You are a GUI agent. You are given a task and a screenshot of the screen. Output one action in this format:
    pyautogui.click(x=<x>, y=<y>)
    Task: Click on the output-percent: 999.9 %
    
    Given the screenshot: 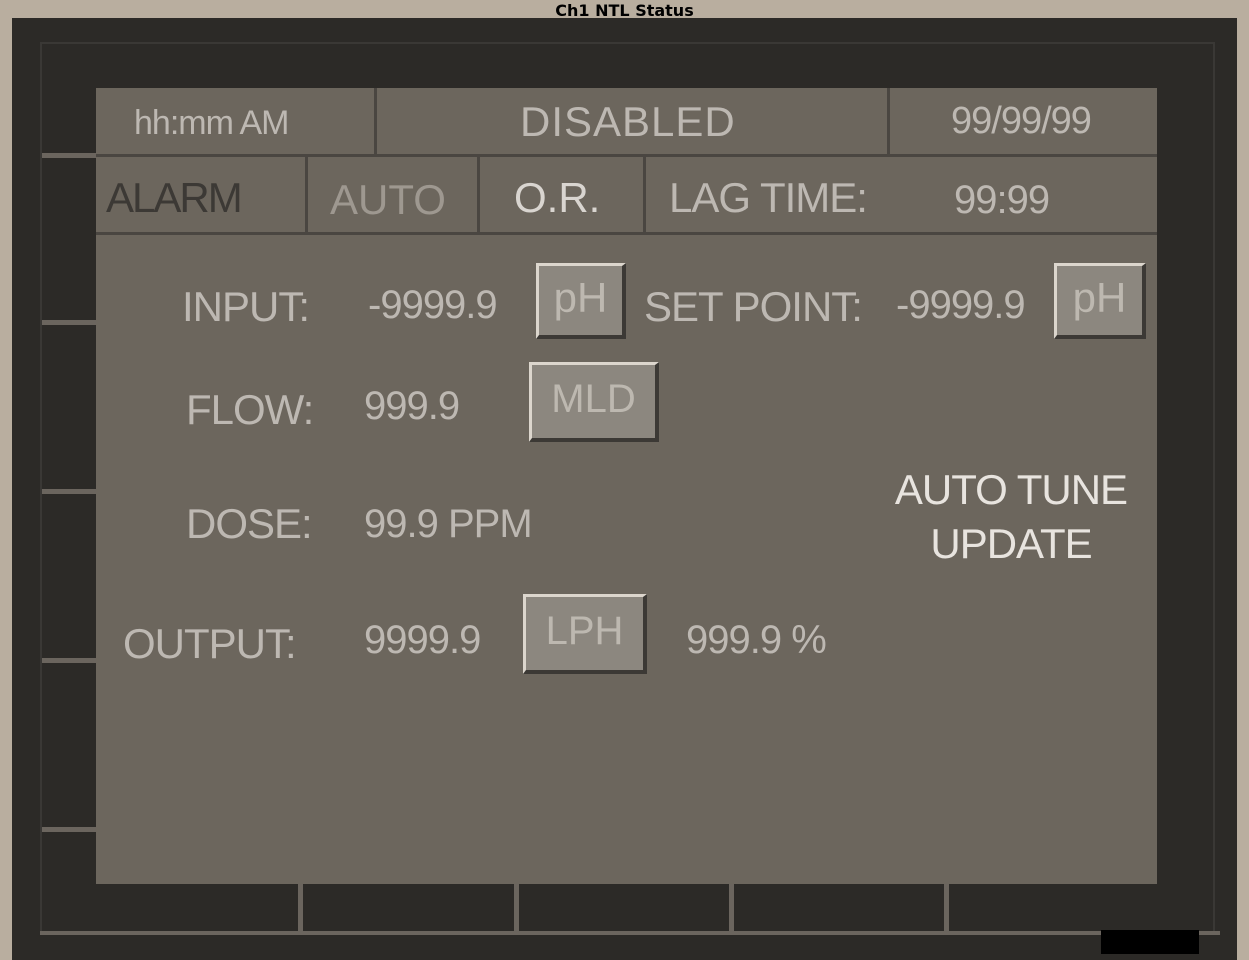 What is the action you would take?
    pyautogui.click(x=756, y=640)
    